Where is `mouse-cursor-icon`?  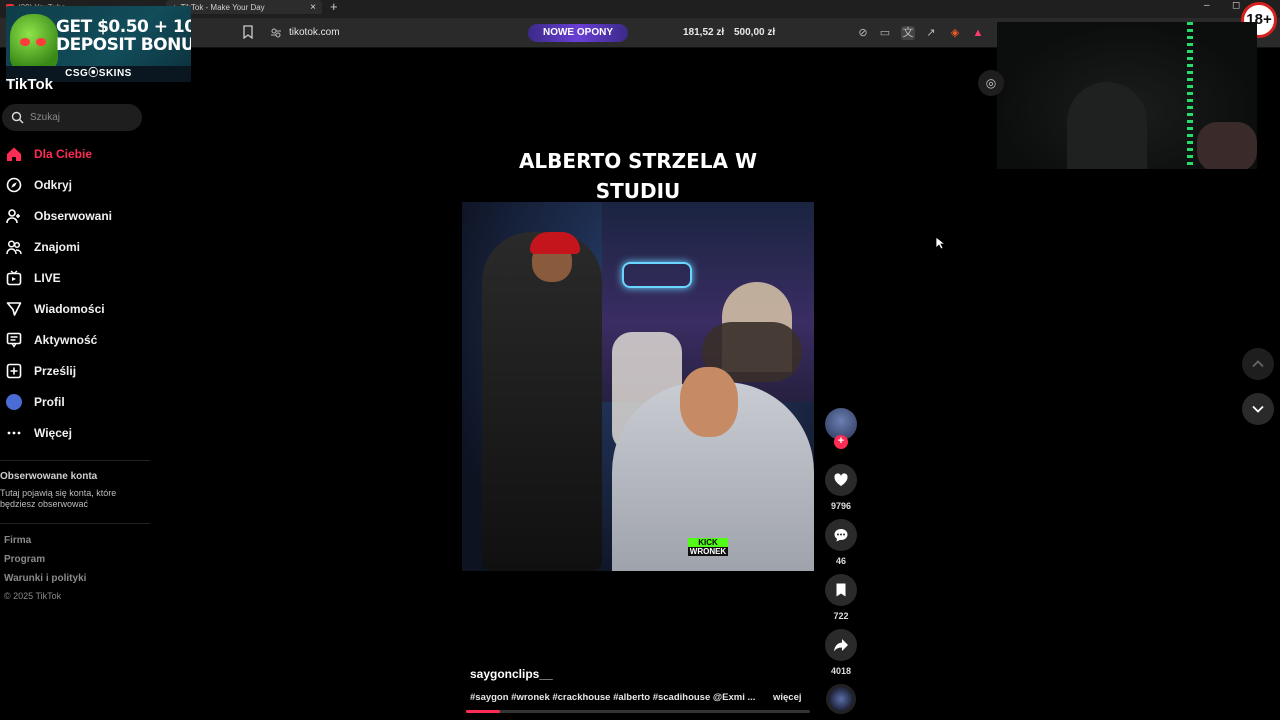 mouse-cursor-icon is located at coordinates (940, 243).